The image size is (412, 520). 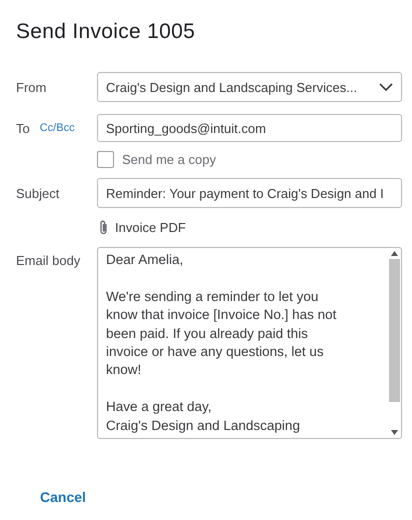 What do you see at coordinates (124, 370) in the screenshot?
I see `body-text-line: know!` at bounding box center [124, 370].